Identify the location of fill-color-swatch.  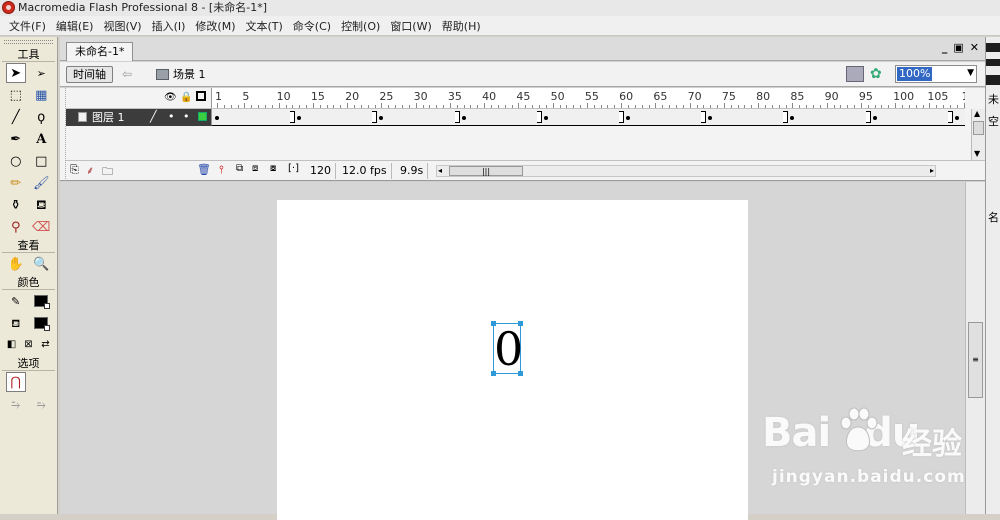
(41, 323).